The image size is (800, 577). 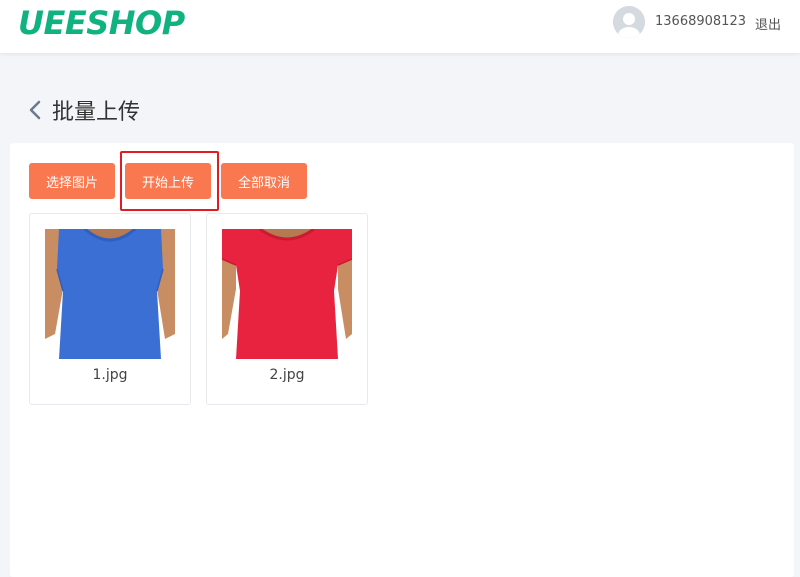 What do you see at coordinates (168, 181) in the screenshot?
I see `start-upload-button: 开始上传` at bounding box center [168, 181].